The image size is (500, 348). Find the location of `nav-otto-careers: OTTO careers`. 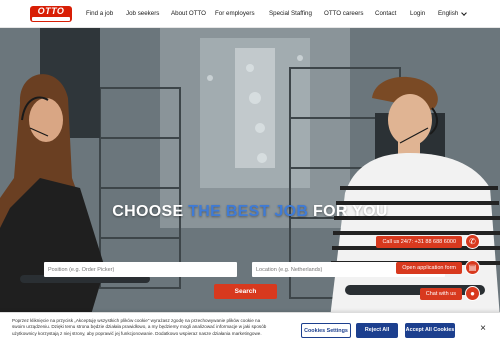

nav-otto-careers: OTTO careers is located at coordinates (343, 14).